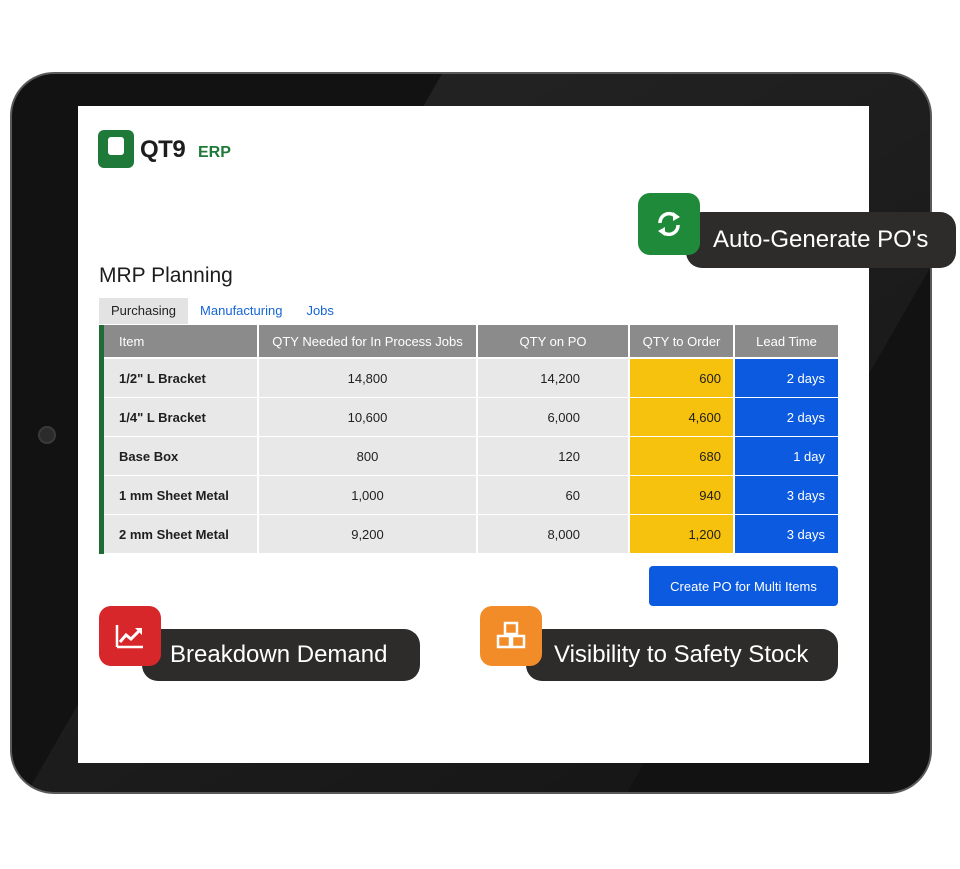  I want to click on column-header-item: Item, so click(180, 341).